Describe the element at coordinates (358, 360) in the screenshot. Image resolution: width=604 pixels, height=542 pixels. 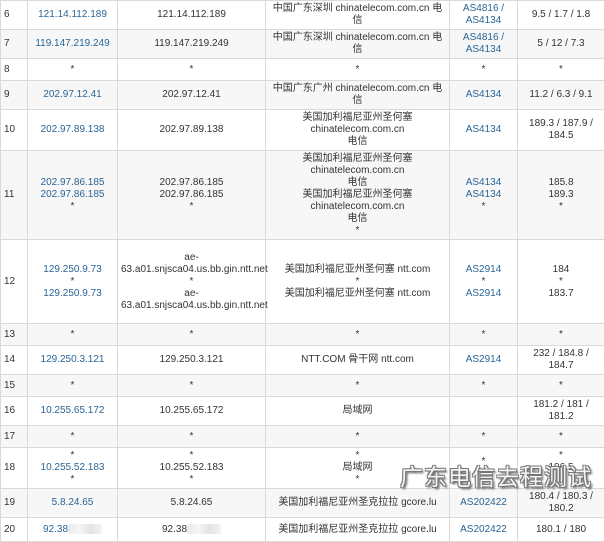
I see `geo-location-cell: NTT.COM 骨干网 ntt.com` at that location.